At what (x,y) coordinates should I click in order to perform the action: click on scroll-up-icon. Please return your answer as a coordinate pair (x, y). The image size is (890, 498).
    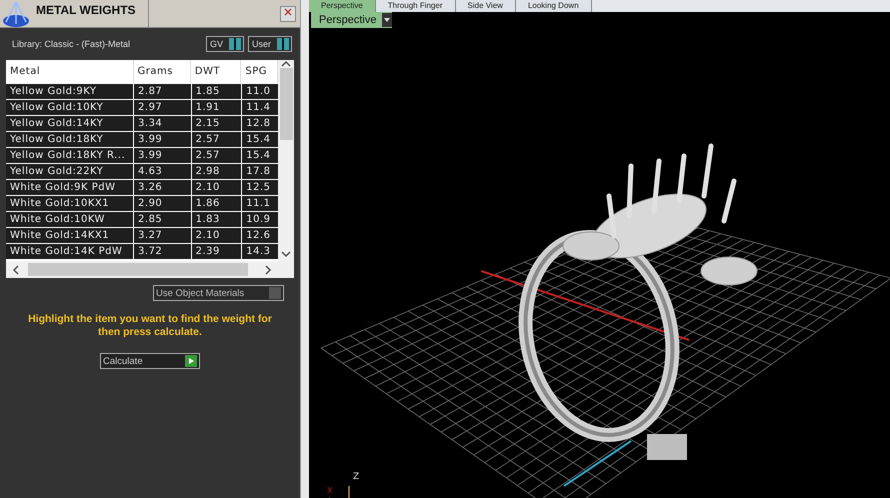
    Looking at the image, I should click on (286, 64).